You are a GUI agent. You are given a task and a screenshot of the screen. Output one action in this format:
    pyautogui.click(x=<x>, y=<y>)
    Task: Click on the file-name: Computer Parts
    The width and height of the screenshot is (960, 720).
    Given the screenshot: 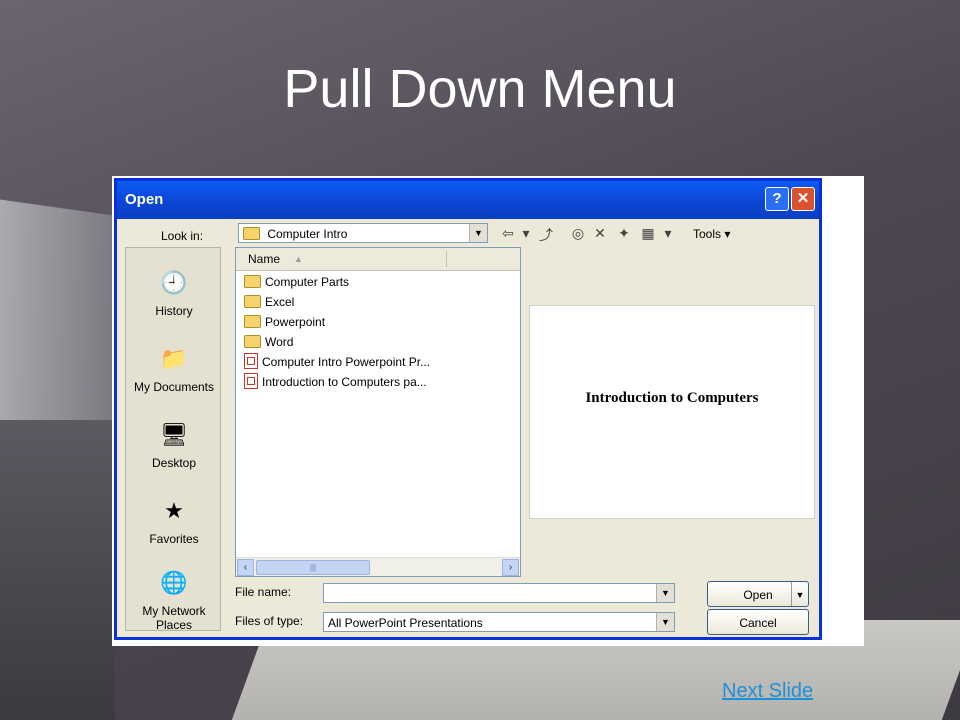 What is the action you would take?
    pyautogui.click(x=307, y=282)
    